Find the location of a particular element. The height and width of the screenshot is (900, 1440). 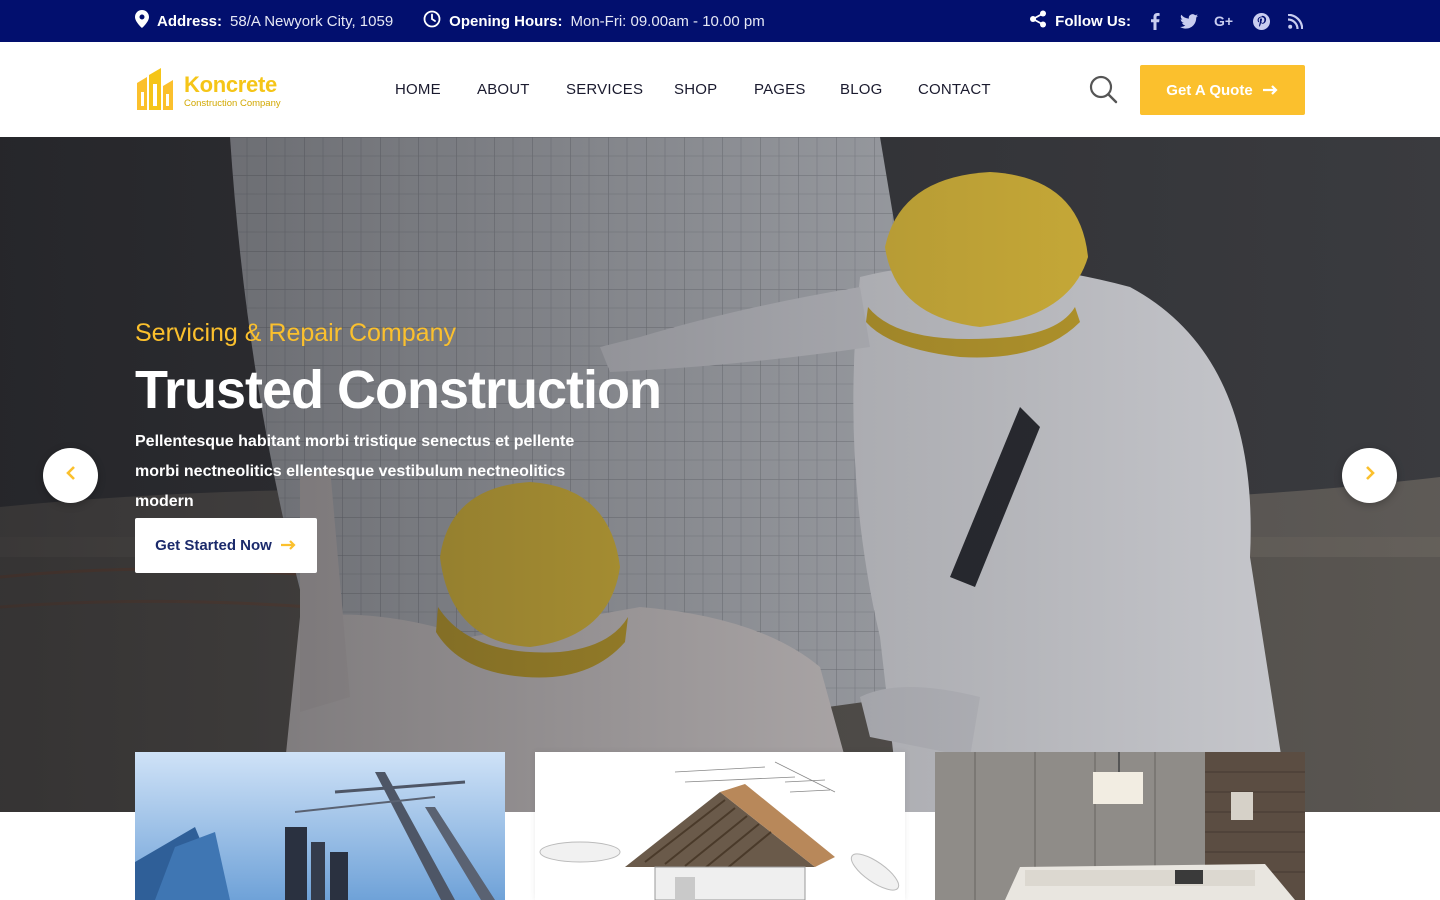

map-pin-icon is located at coordinates (142, 21).